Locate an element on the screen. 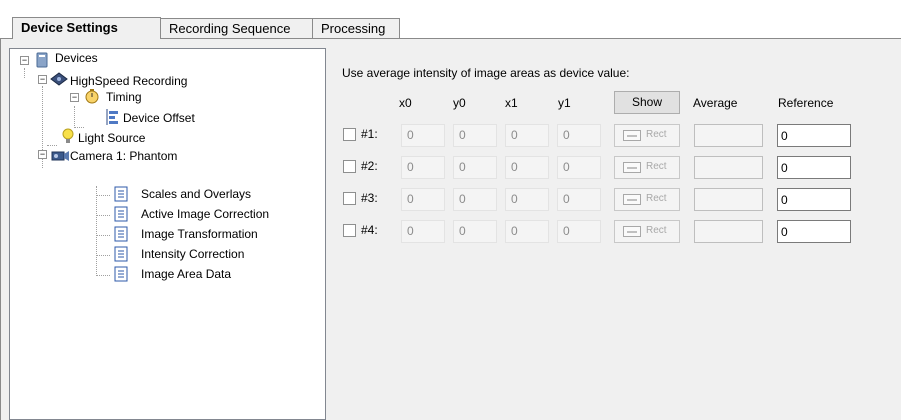  tree-label: Scales and Overlays is located at coordinates (196, 194).